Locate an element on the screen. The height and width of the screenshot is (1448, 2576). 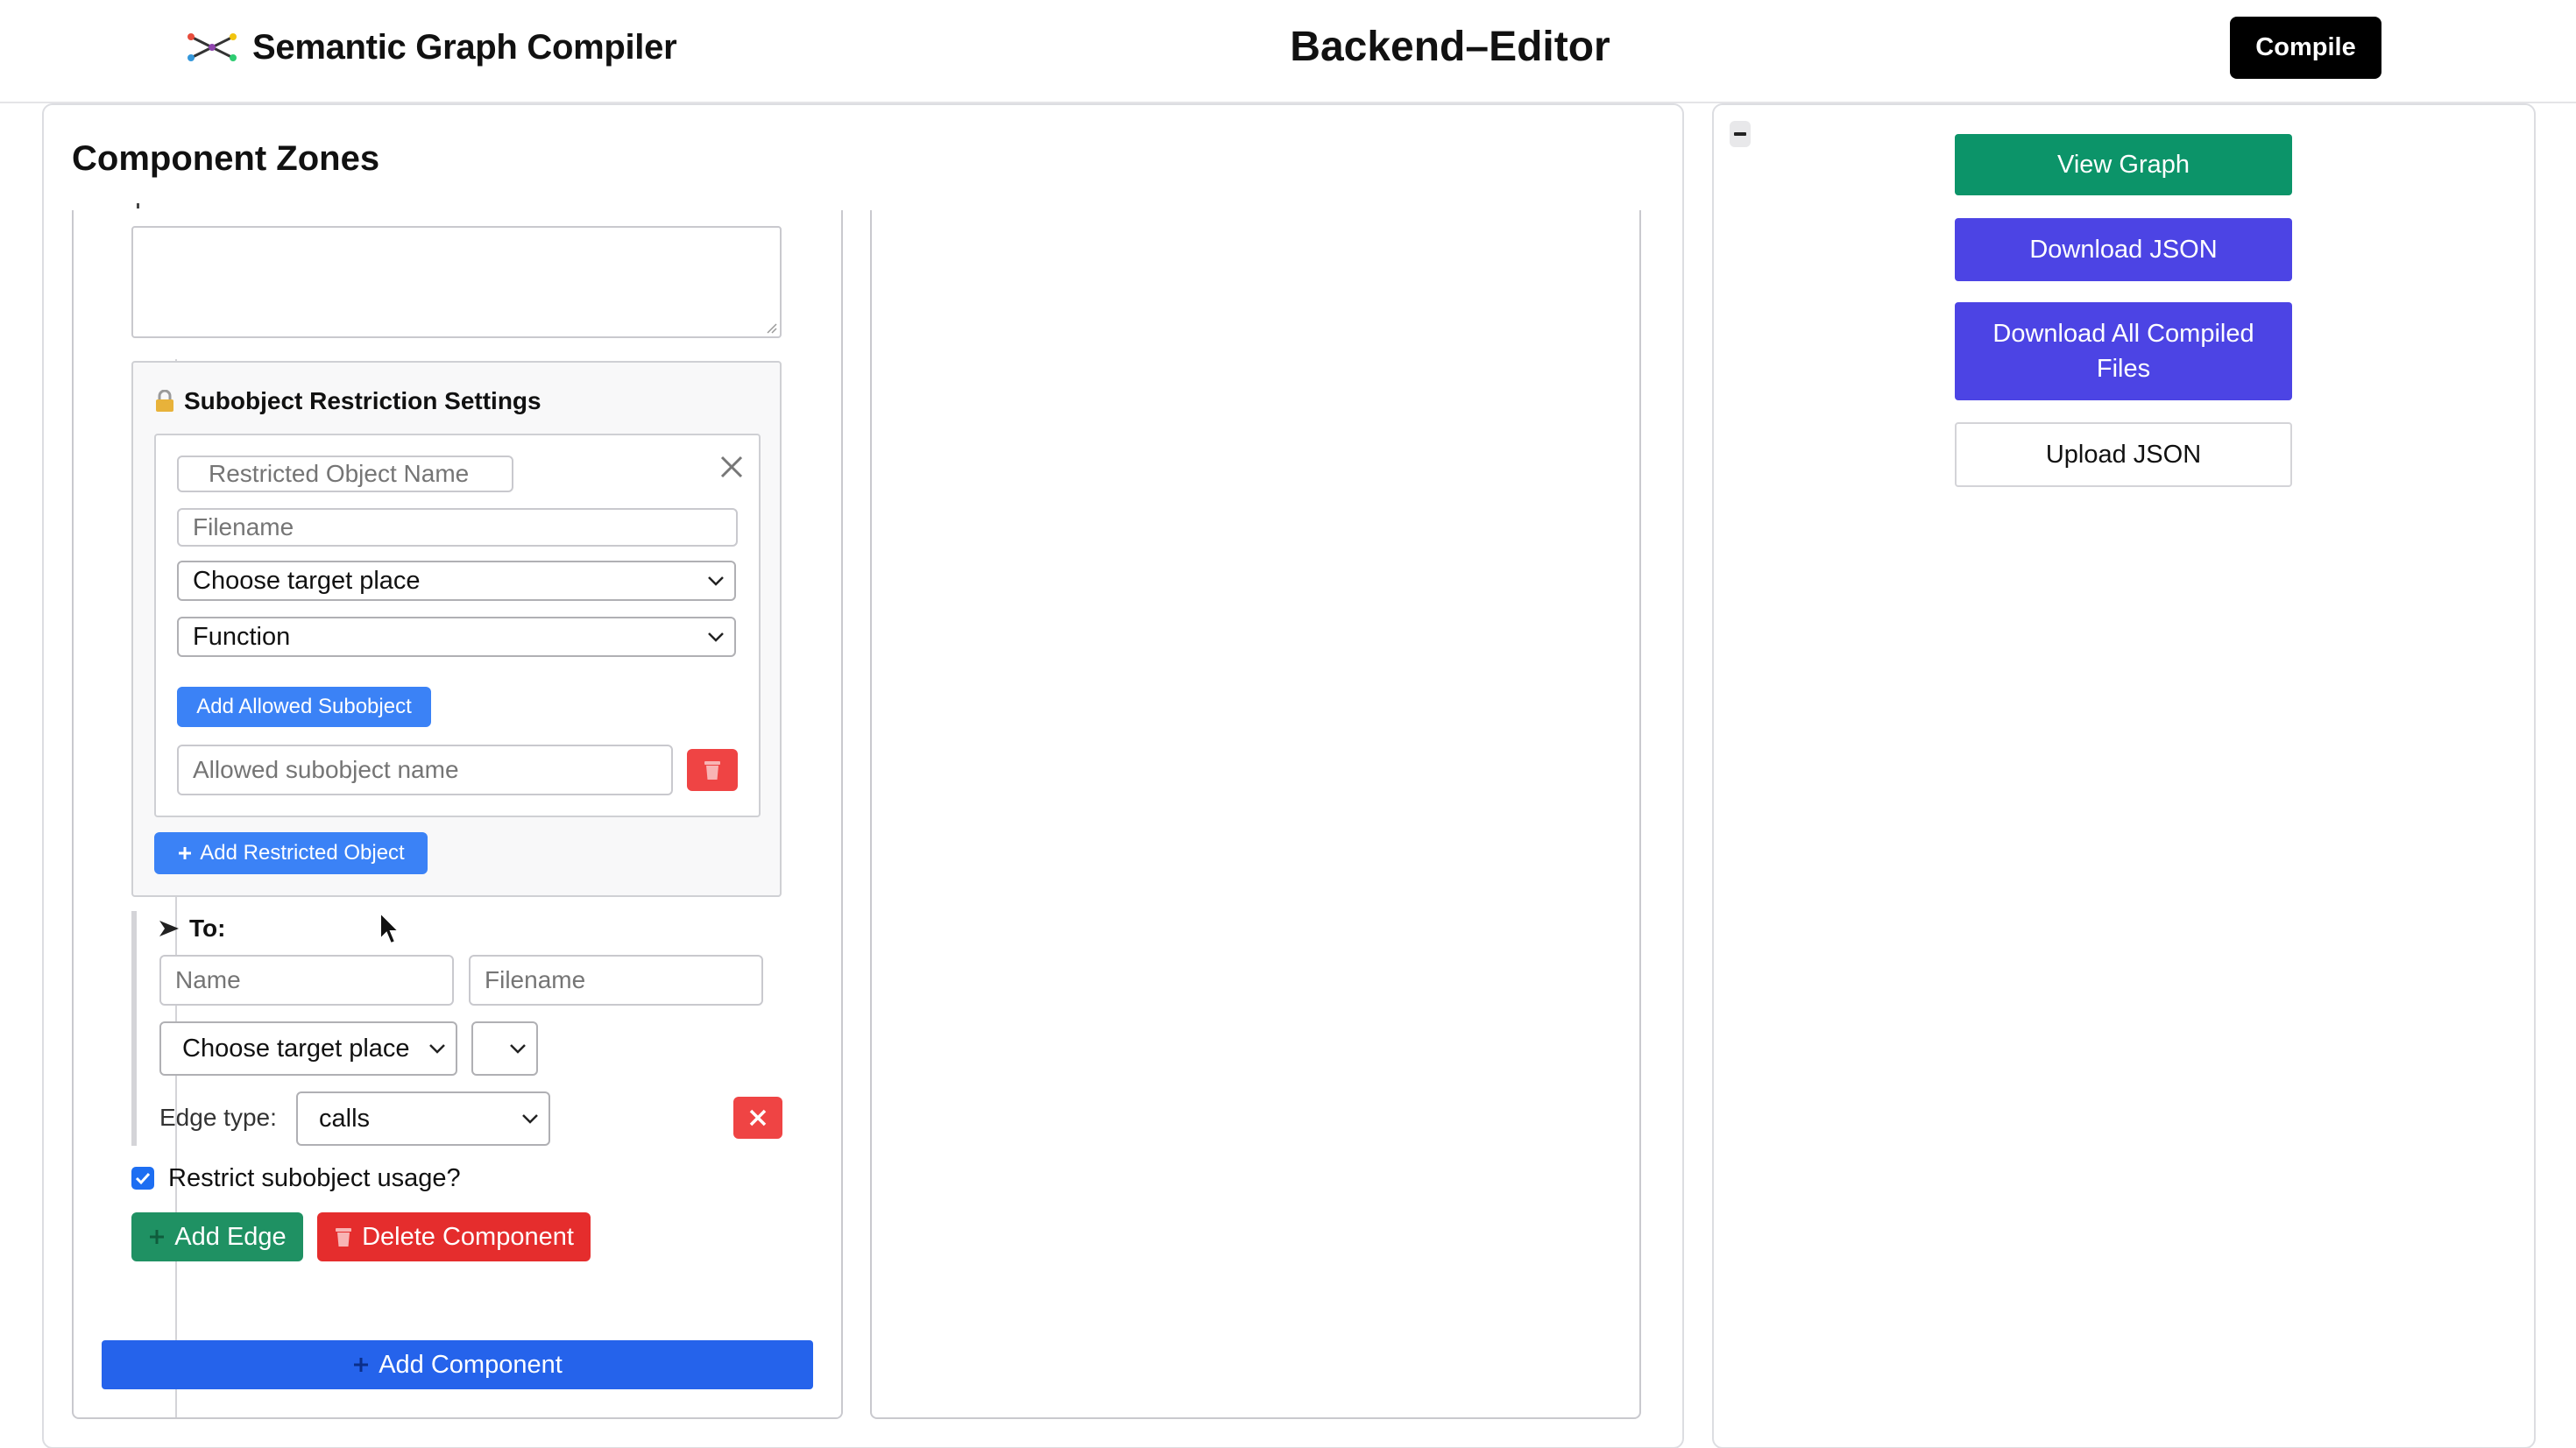
restriction-settings-title: Subobject Restriction Settings is located at coordinates (347, 401).